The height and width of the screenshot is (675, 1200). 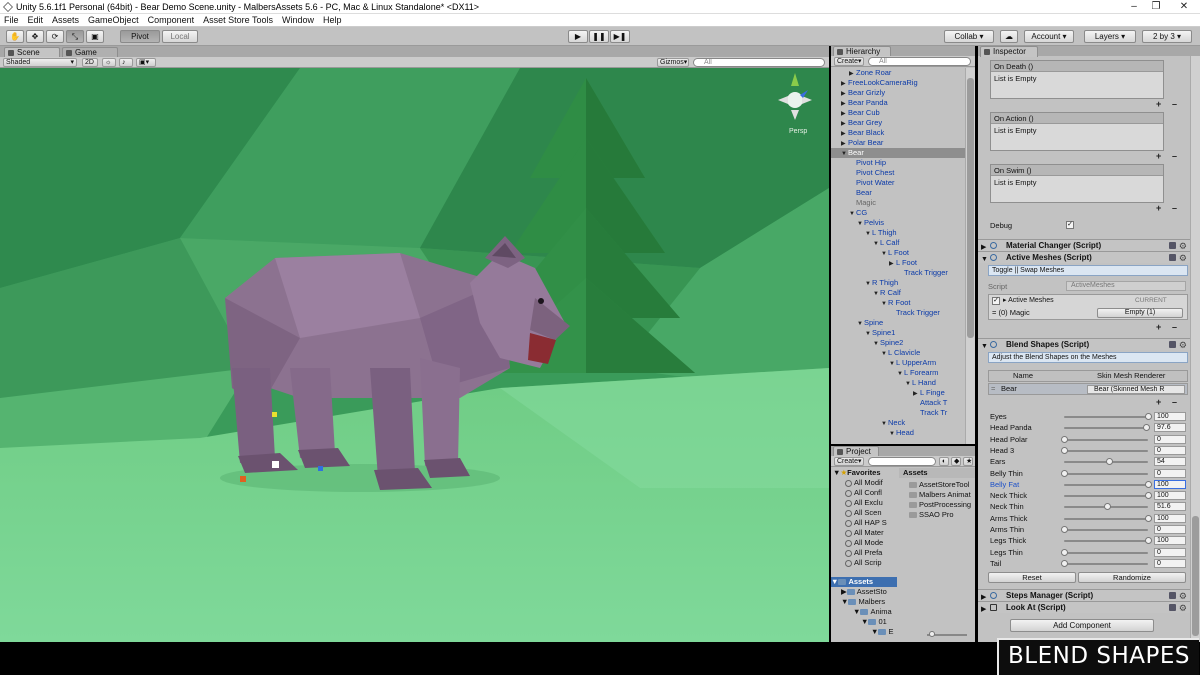 What do you see at coordinates (1184, 7) in the screenshot?
I see `close-icon: ✕` at bounding box center [1184, 7].